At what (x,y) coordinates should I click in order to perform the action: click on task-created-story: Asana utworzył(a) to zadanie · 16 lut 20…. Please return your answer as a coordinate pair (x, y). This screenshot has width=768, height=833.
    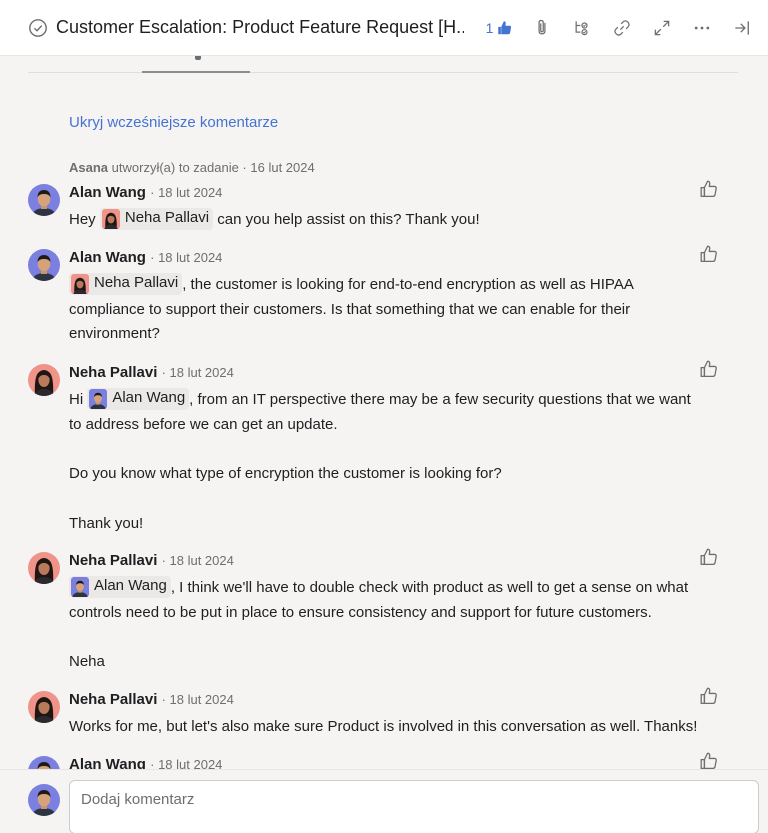
    Looking at the image, I should click on (192, 167).